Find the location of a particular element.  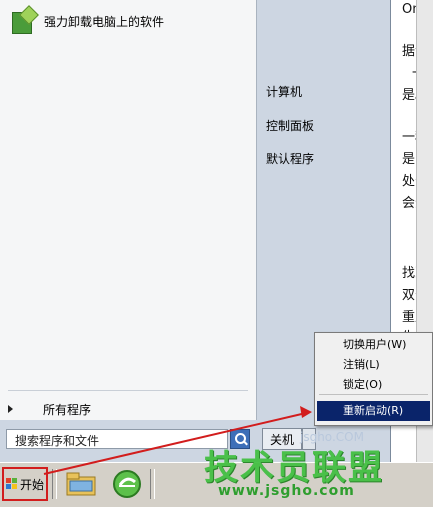

menu-separator is located at coordinates (373, 394).